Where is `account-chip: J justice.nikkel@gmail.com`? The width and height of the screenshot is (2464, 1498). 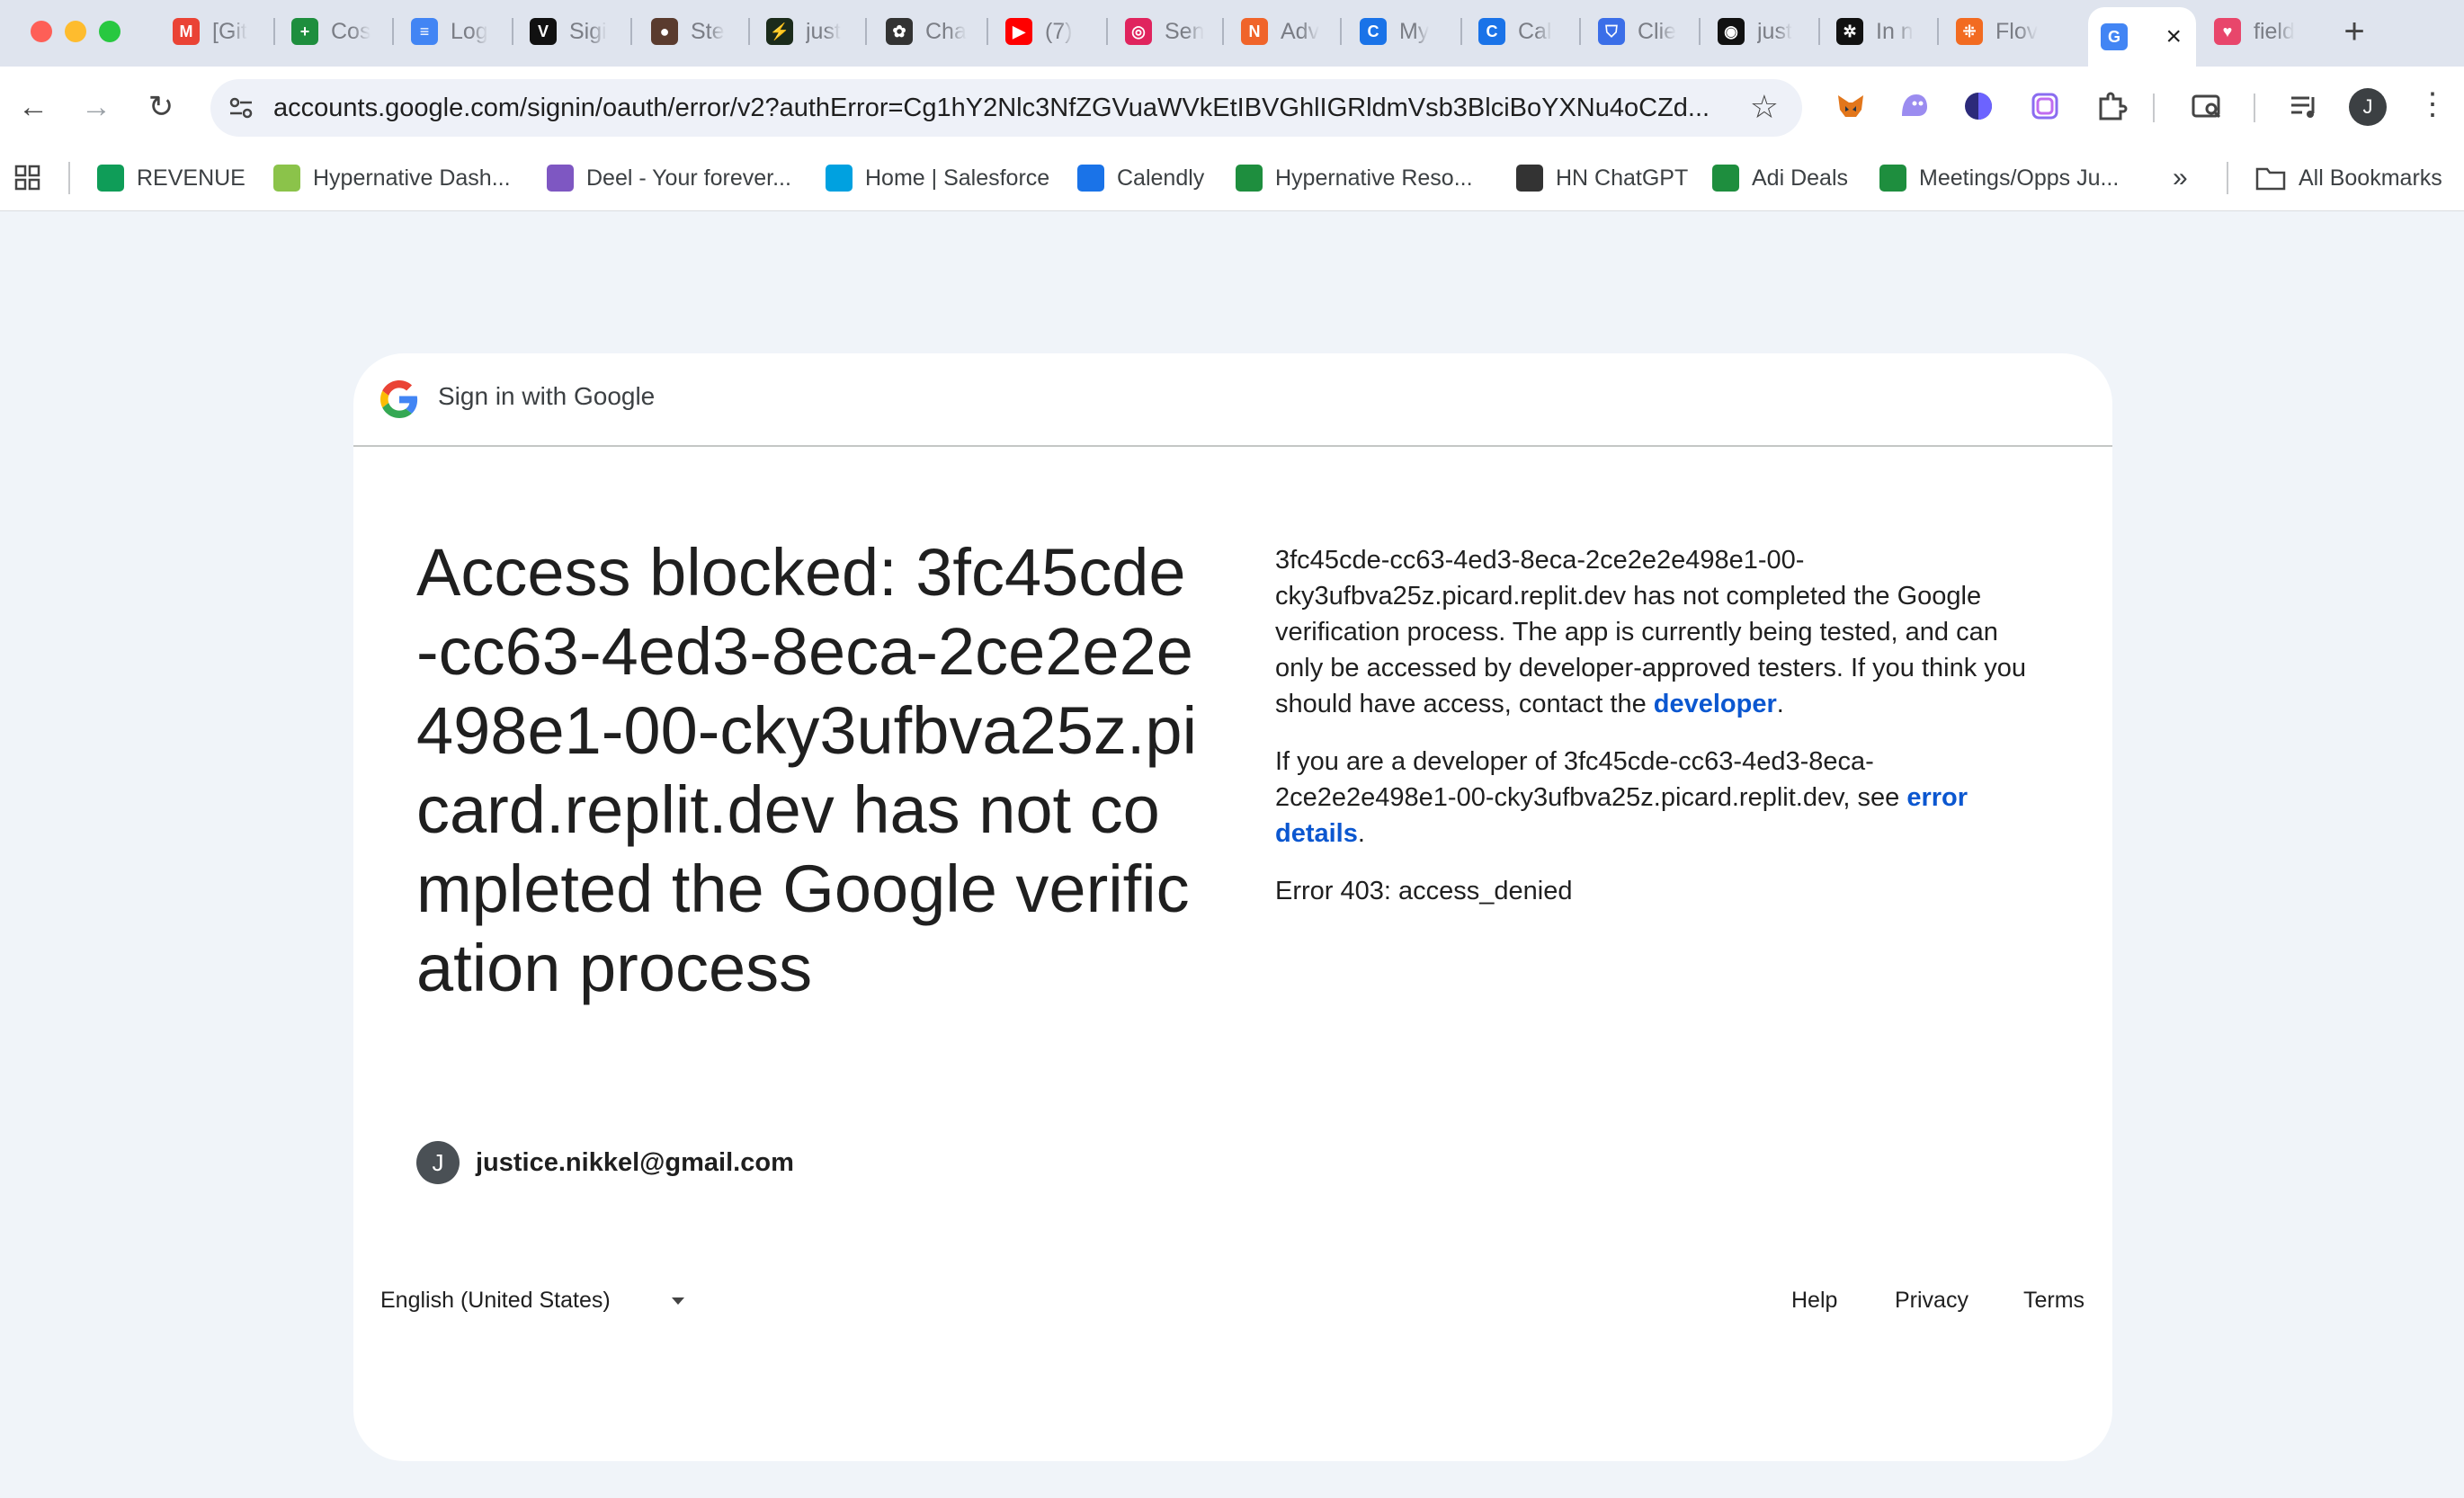 account-chip: J justice.nikkel@gmail.com is located at coordinates (605, 1162).